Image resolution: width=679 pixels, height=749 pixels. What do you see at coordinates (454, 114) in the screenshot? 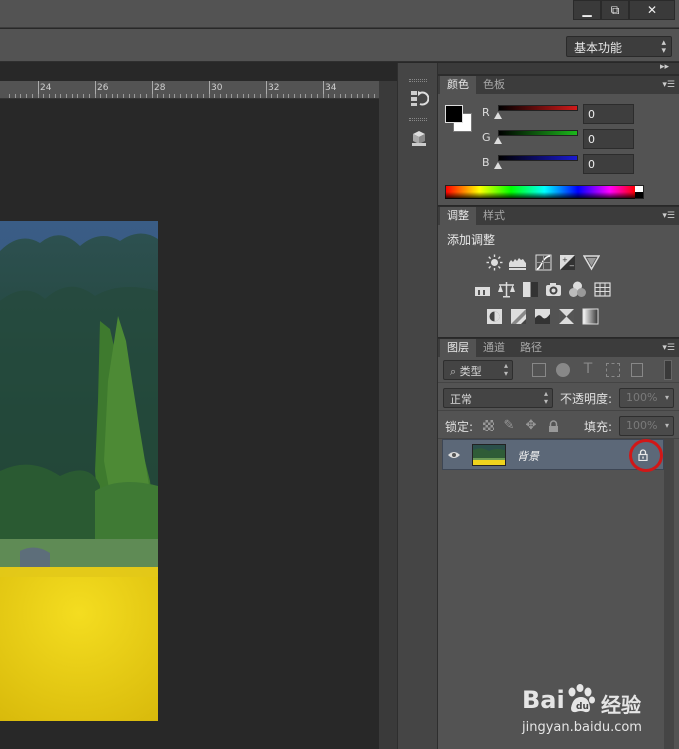
I see `foreground-color-swatch` at bounding box center [454, 114].